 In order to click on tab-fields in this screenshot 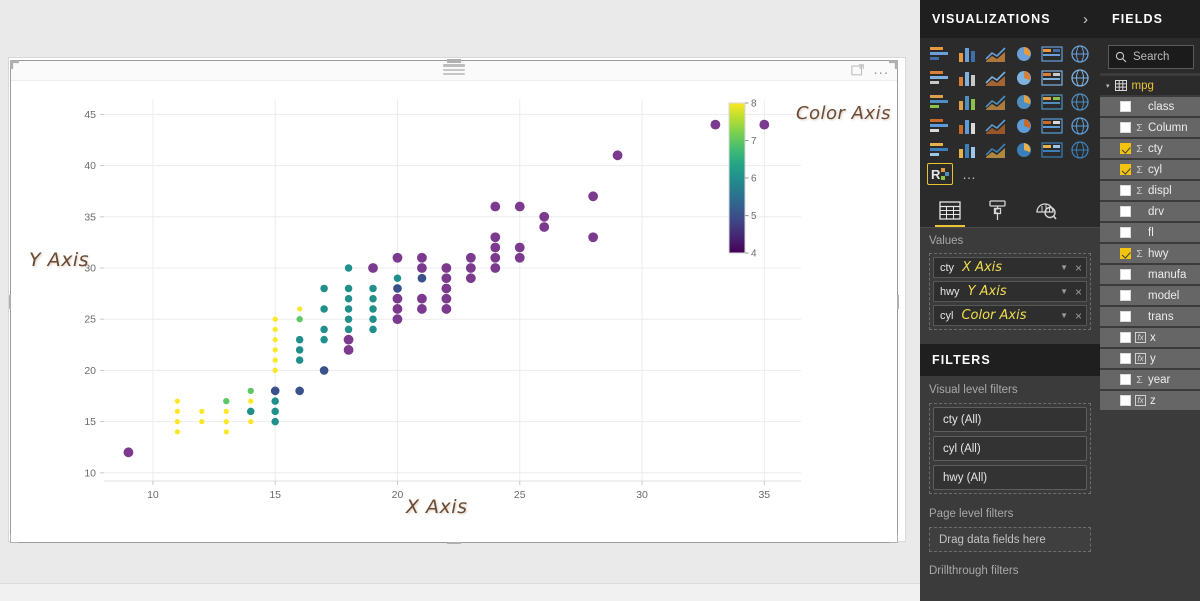, I will do `click(950, 210)`.